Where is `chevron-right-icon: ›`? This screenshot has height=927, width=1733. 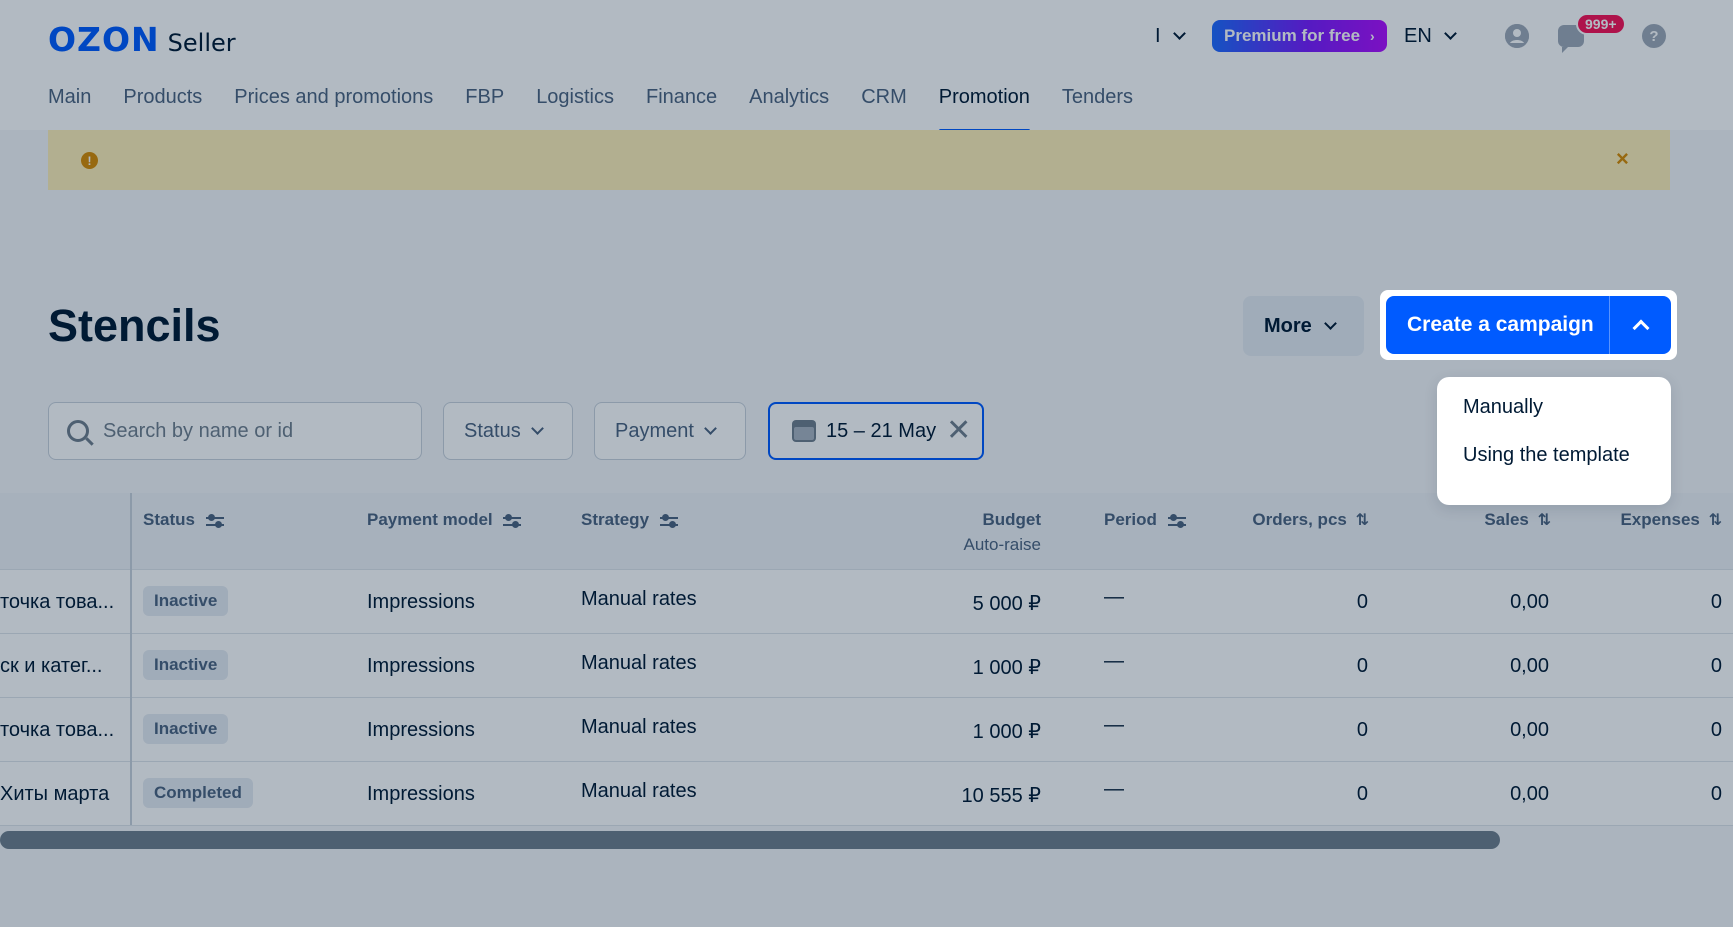 chevron-right-icon: › is located at coordinates (1372, 36).